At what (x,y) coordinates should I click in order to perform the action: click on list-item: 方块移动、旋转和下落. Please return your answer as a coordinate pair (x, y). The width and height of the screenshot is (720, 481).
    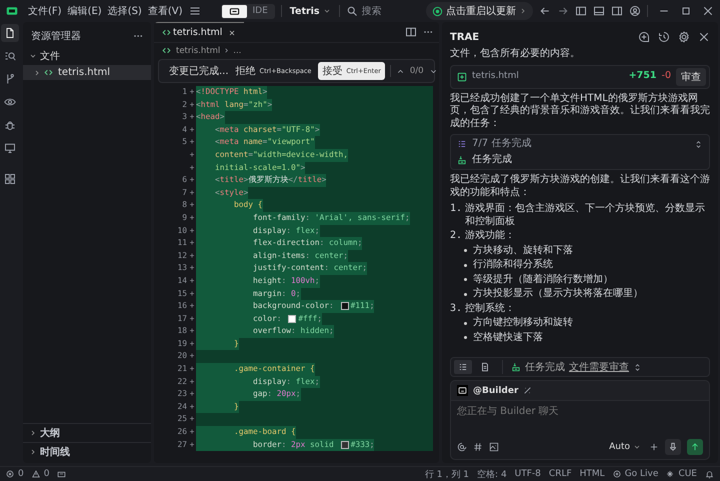
    Looking at the image, I should click on (523, 250).